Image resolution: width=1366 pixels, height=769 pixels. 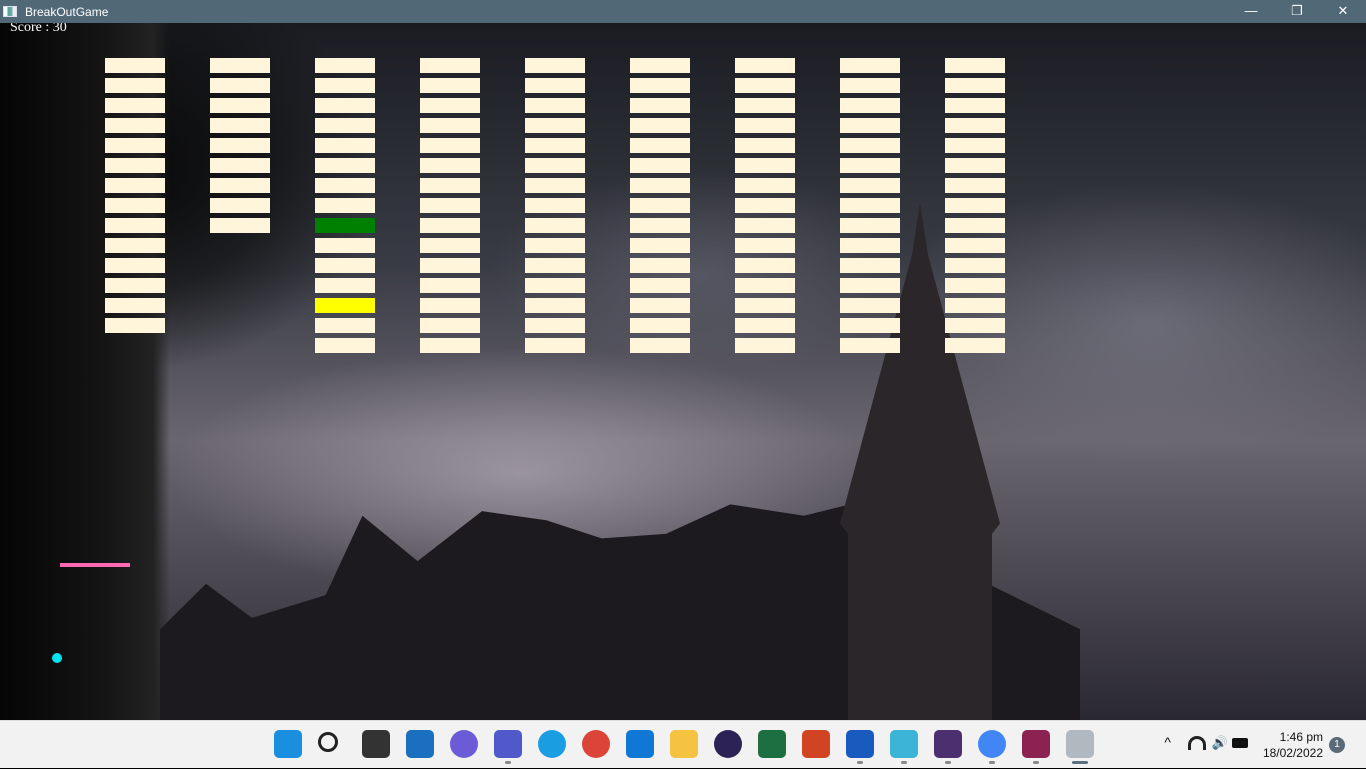 I want to click on brick-c7-r5, so click(x=765, y=145).